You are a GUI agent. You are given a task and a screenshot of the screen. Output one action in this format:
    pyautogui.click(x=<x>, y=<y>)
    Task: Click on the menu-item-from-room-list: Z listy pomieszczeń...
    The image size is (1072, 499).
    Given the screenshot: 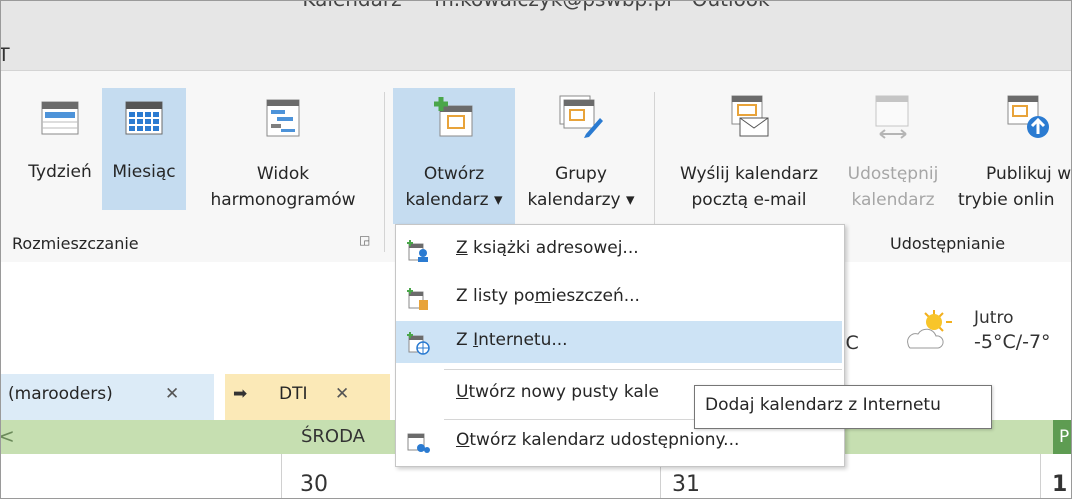 What is the action you would take?
    pyautogui.click(x=619, y=298)
    